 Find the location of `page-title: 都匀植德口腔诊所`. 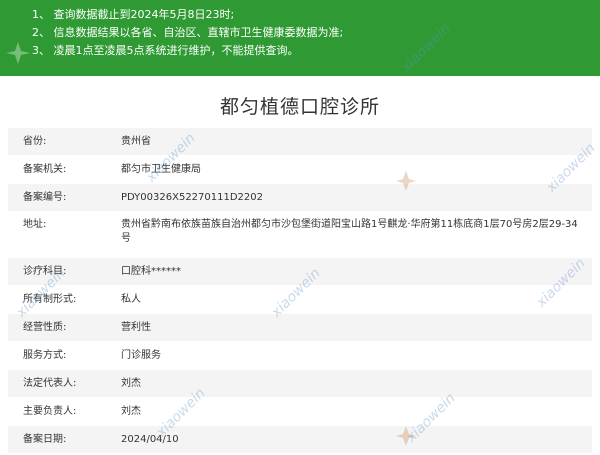

page-title: 都匀植德口腔诊所 is located at coordinates (299, 107).